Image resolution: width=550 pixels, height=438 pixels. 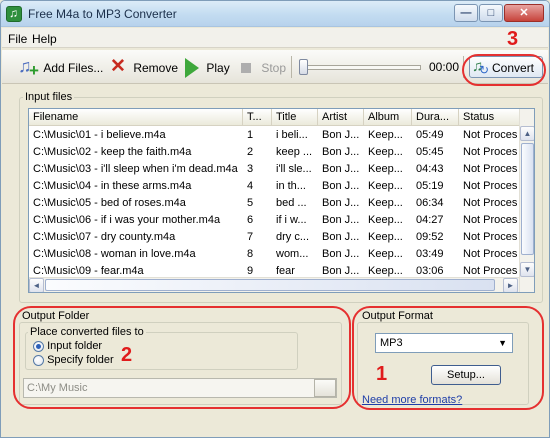 I want to click on stop-button: Stop, so click(x=261, y=67).